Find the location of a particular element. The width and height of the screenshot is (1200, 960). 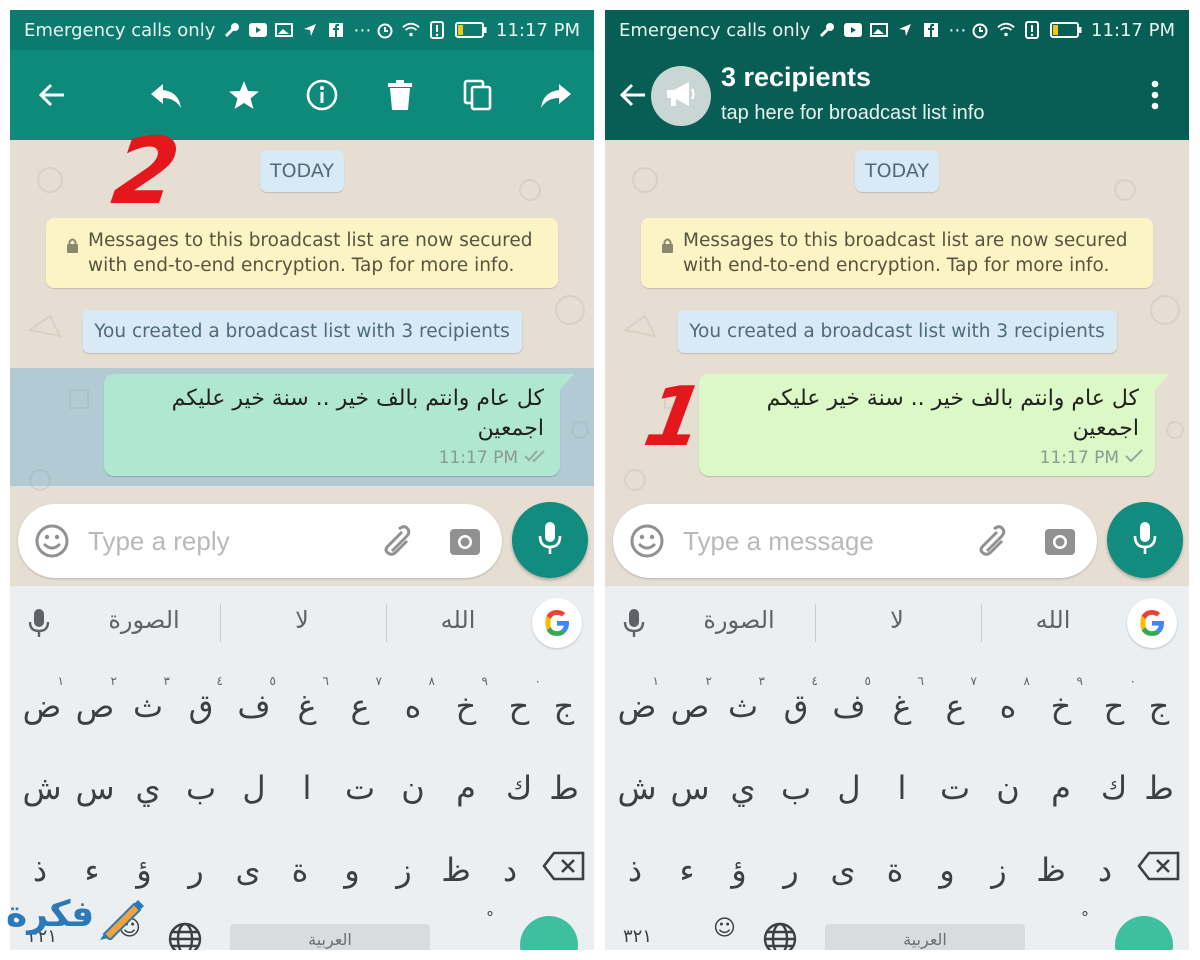

delete-icon is located at coordinates (400, 95).